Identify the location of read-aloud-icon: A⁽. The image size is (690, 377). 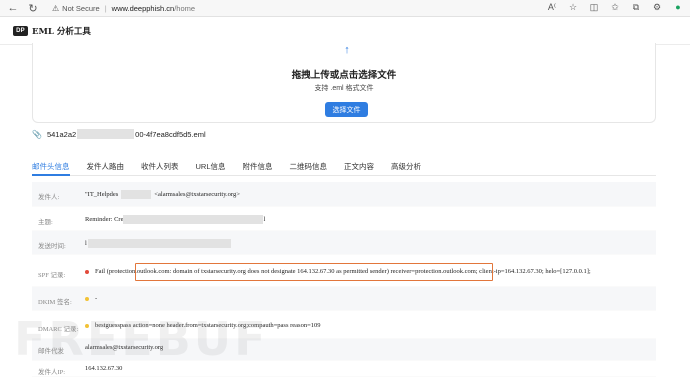
(552, 7).